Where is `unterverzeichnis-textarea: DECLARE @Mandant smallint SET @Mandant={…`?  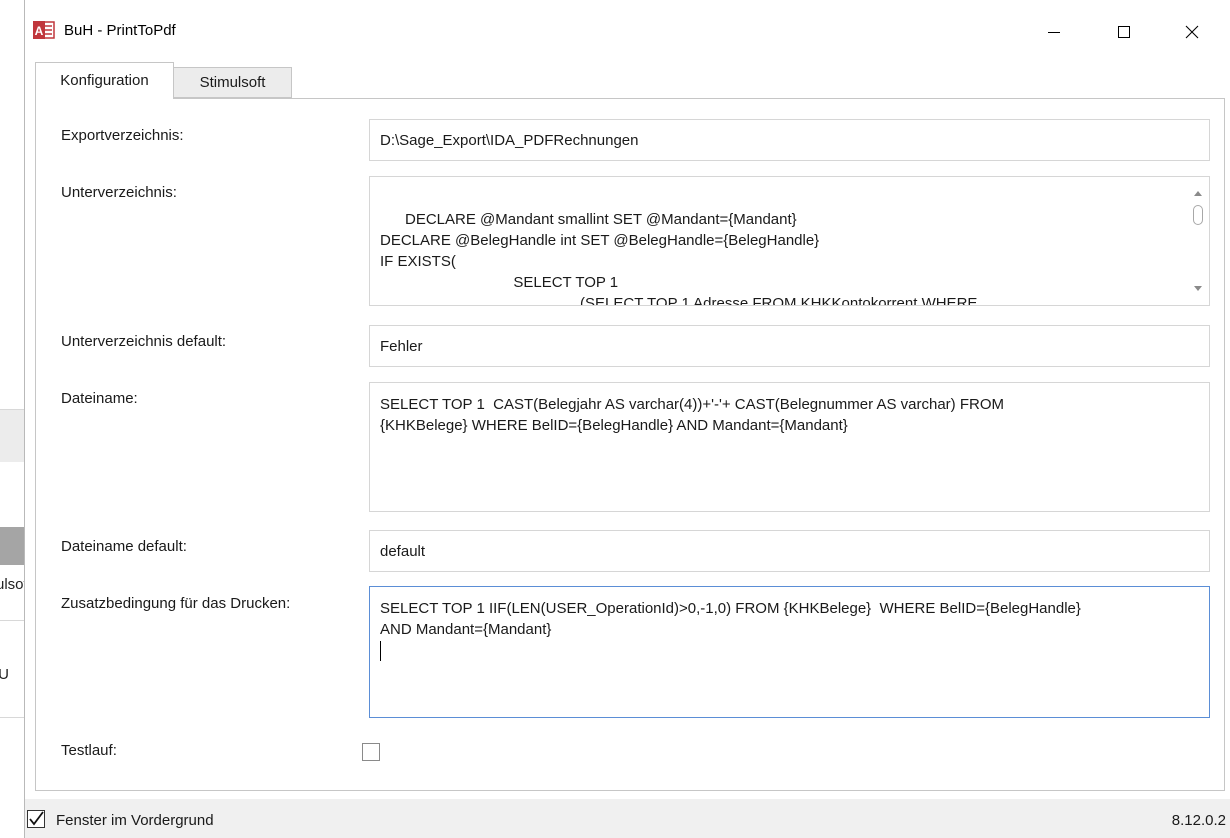 unterverzeichnis-textarea: DECLARE @Mandant smallint SET @Mandant={… is located at coordinates (789, 241).